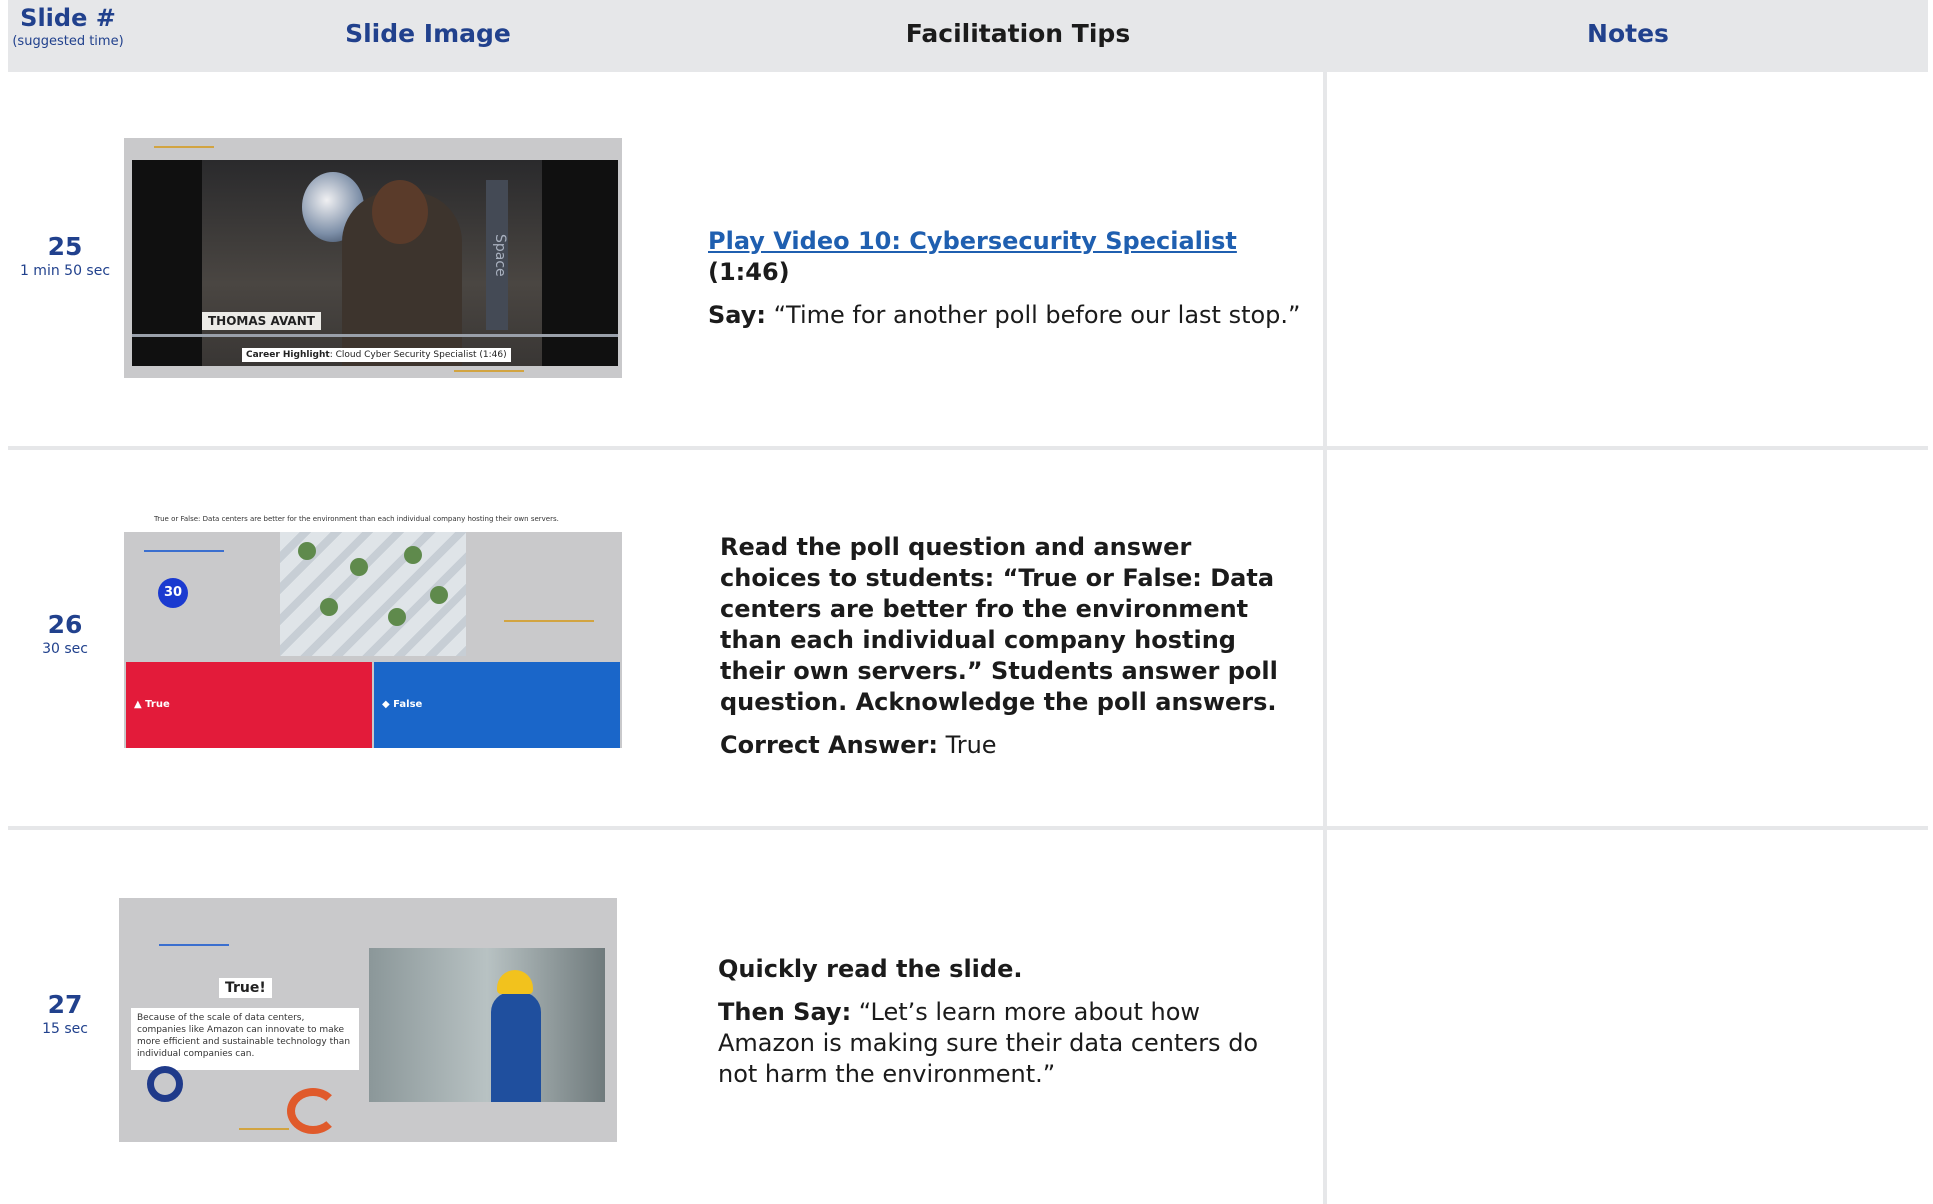 This screenshot has width=1933, height=1204. What do you see at coordinates (249, 705) in the screenshot?
I see `poll-option-true: ▲ True` at bounding box center [249, 705].